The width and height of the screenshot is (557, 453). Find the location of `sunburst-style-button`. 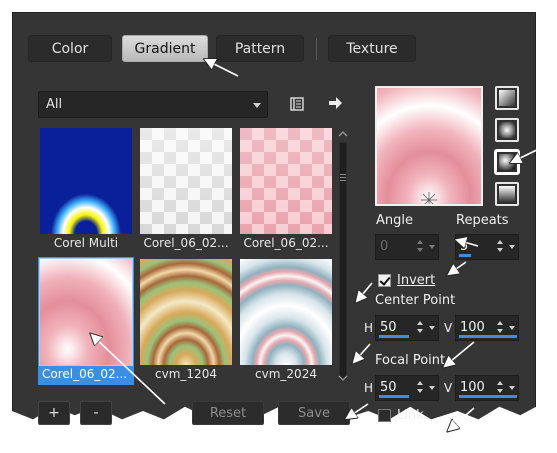

sunburst-style-button is located at coordinates (507, 162).